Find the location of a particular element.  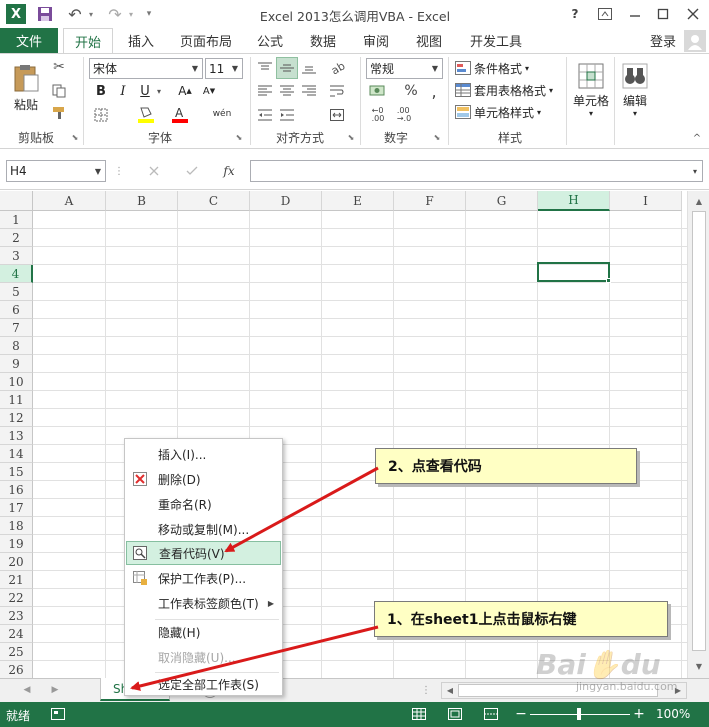

align-top-icon is located at coordinates (265, 68).